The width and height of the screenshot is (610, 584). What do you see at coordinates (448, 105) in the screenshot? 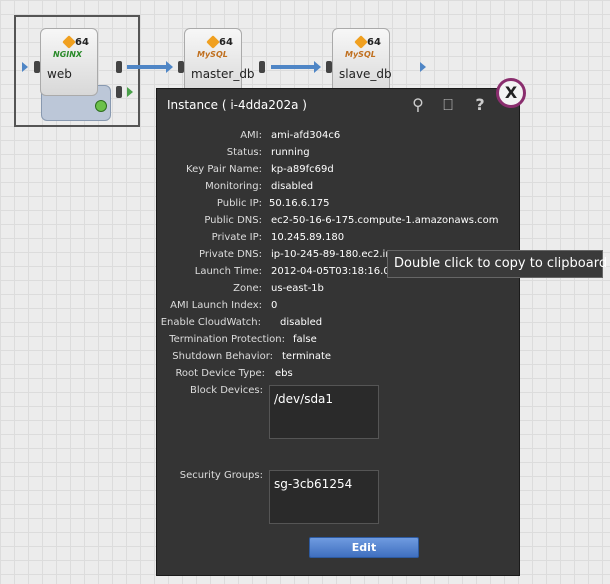
I see `console-icon: ⎕` at bounding box center [448, 105].